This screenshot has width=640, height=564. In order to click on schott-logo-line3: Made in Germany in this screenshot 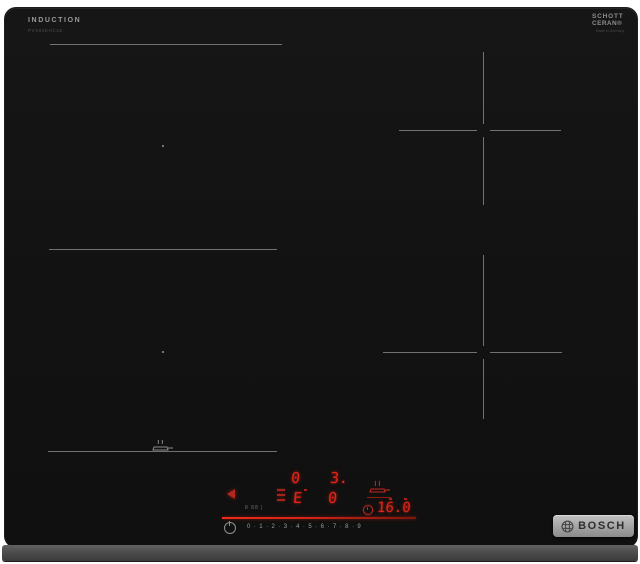, I will do `click(610, 31)`.